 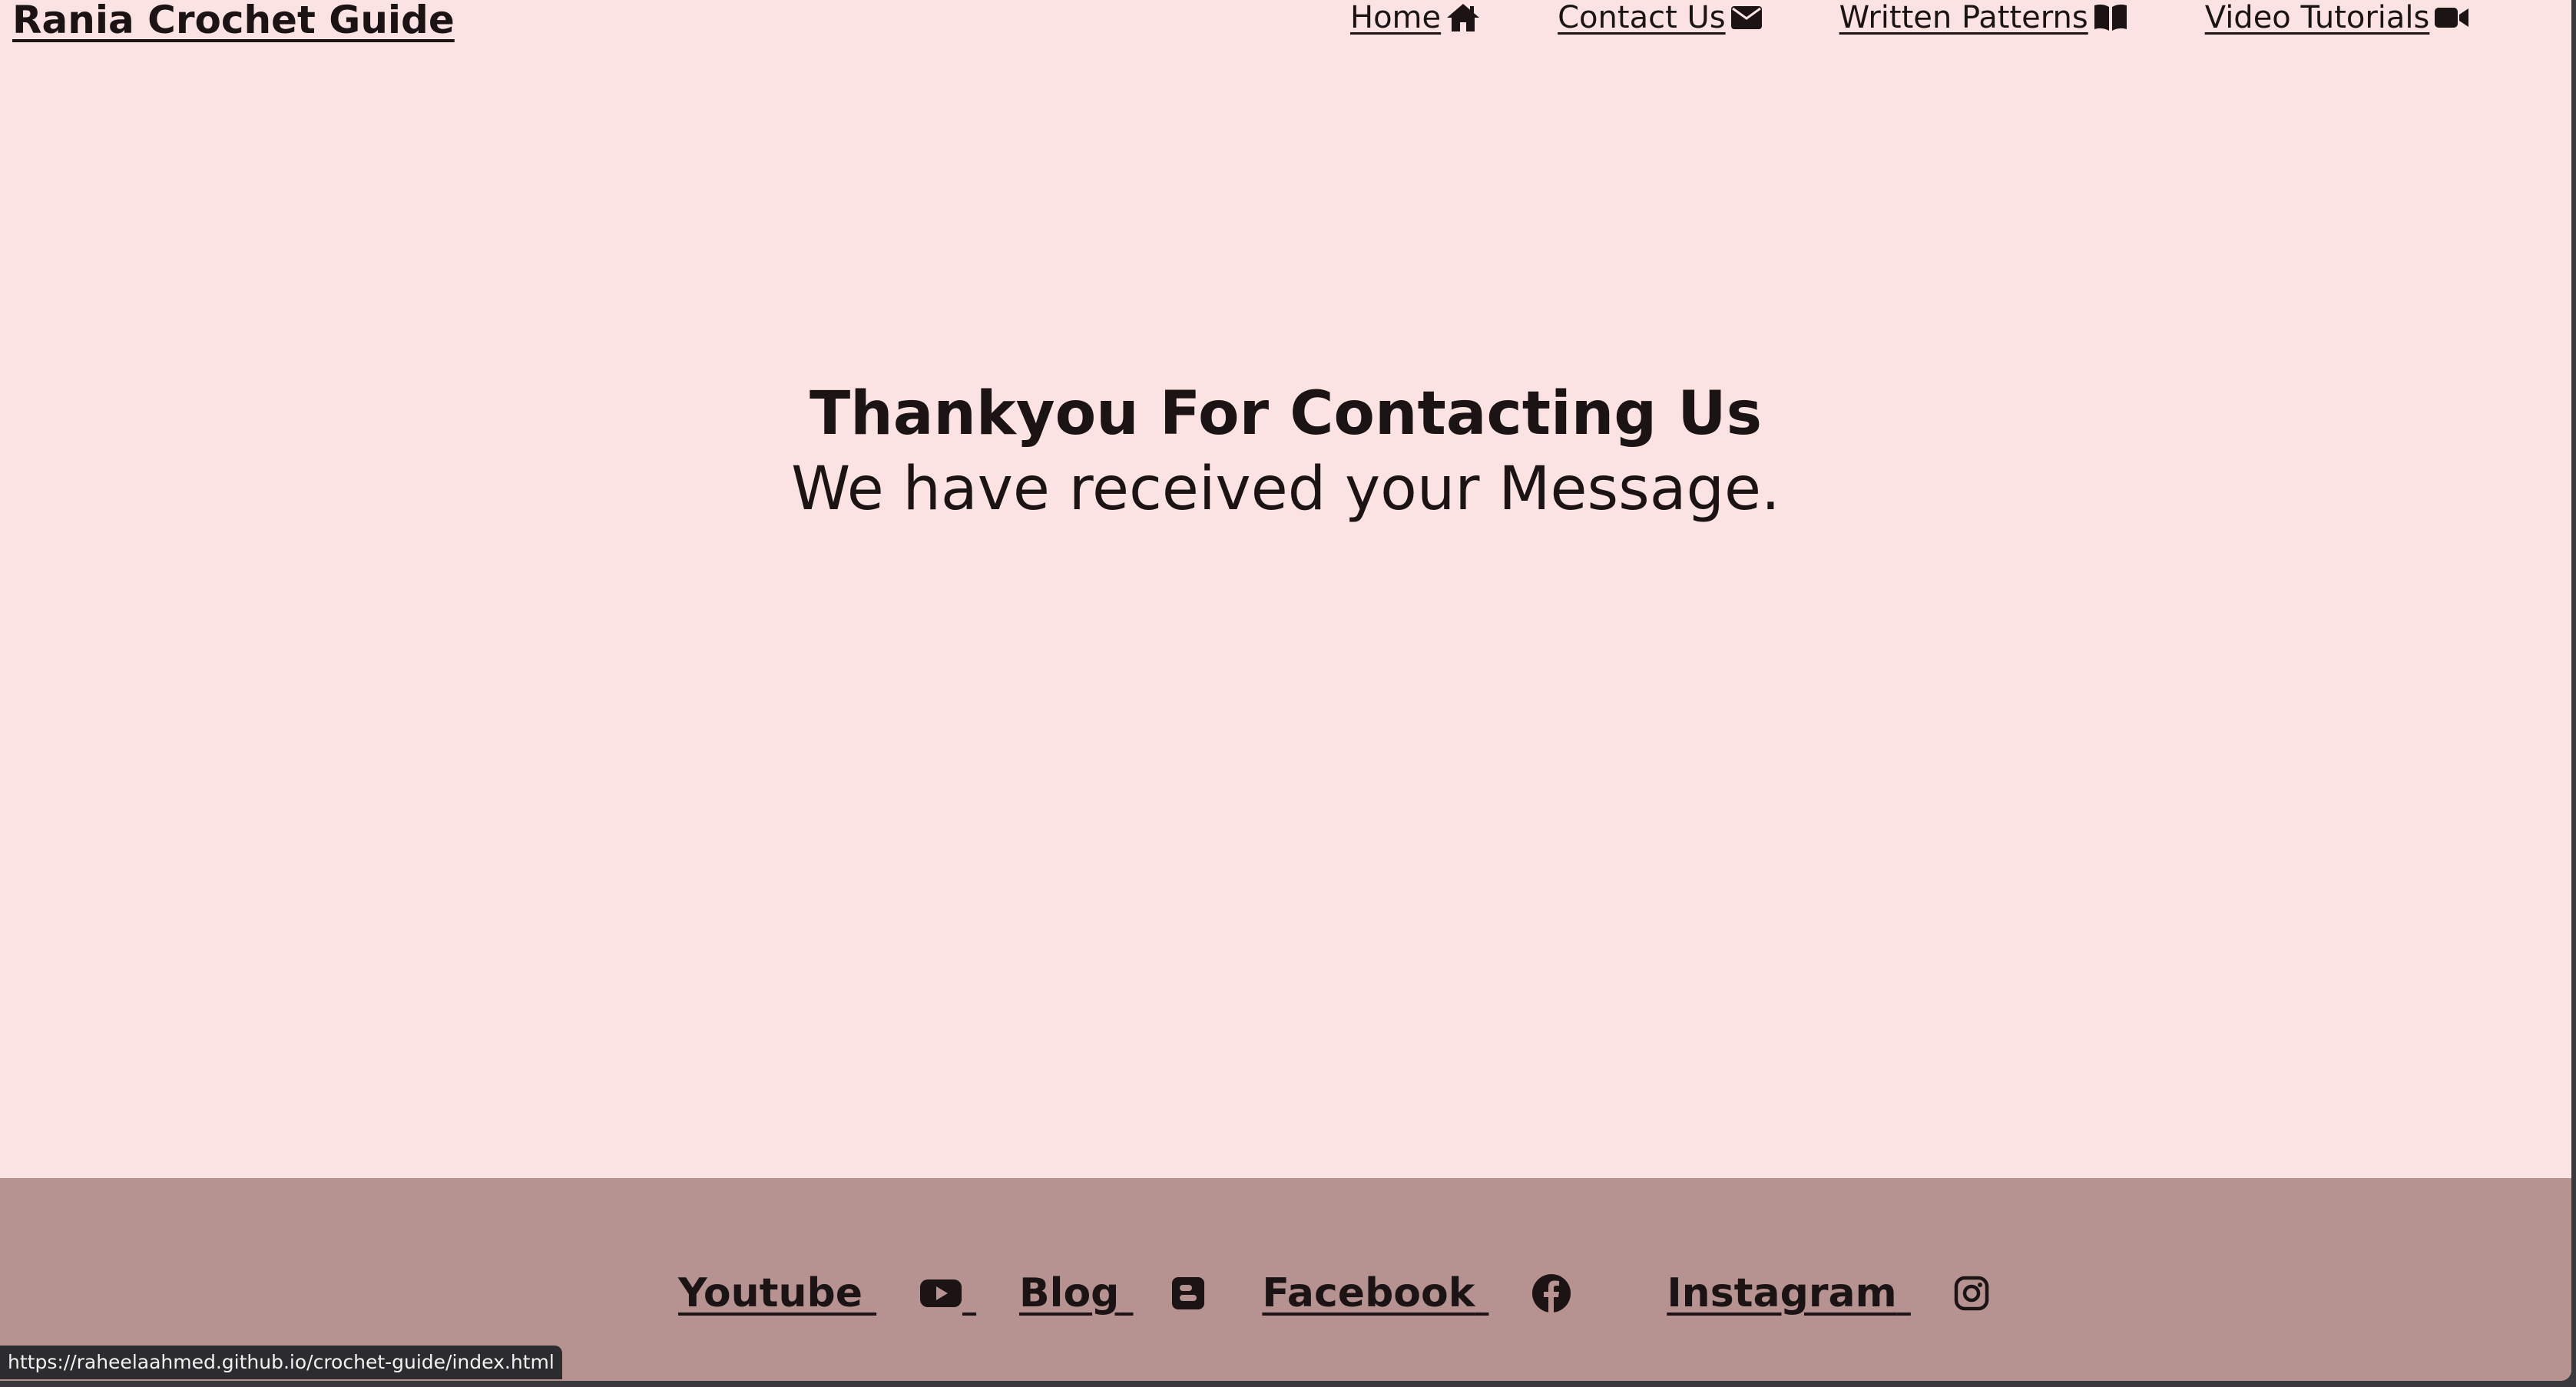 I want to click on nav-video-tutorials-link: Video Tutorials, so click(x=2337, y=18).